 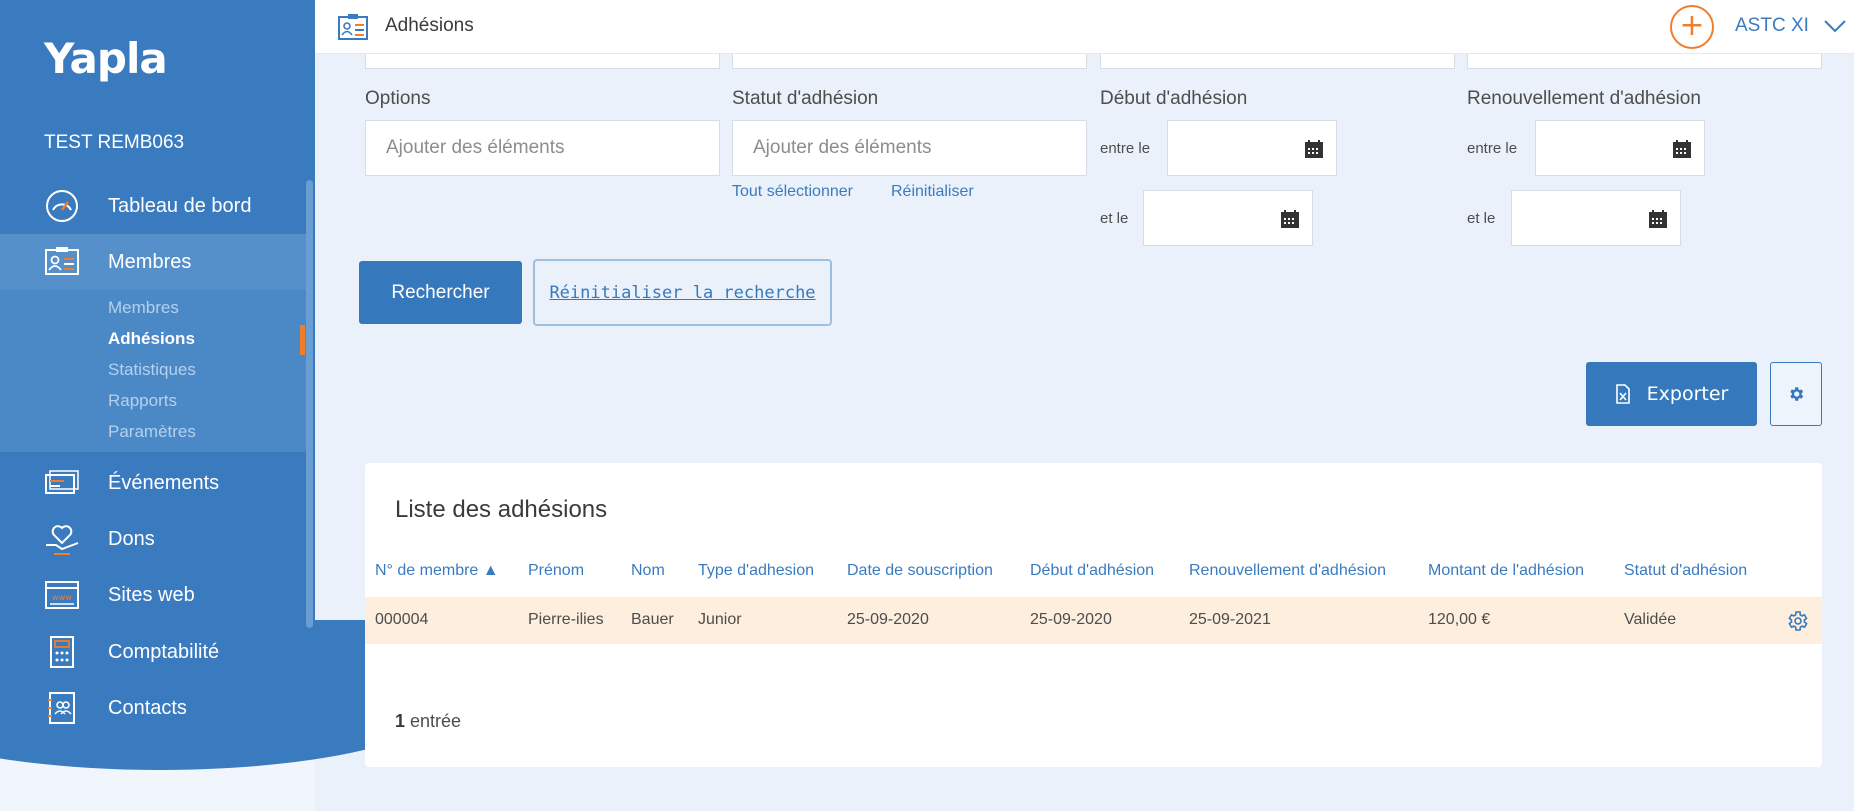 What do you see at coordinates (62, 482) in the screenshot?
I see `ticket-icon` at bounding box center [62, 482].